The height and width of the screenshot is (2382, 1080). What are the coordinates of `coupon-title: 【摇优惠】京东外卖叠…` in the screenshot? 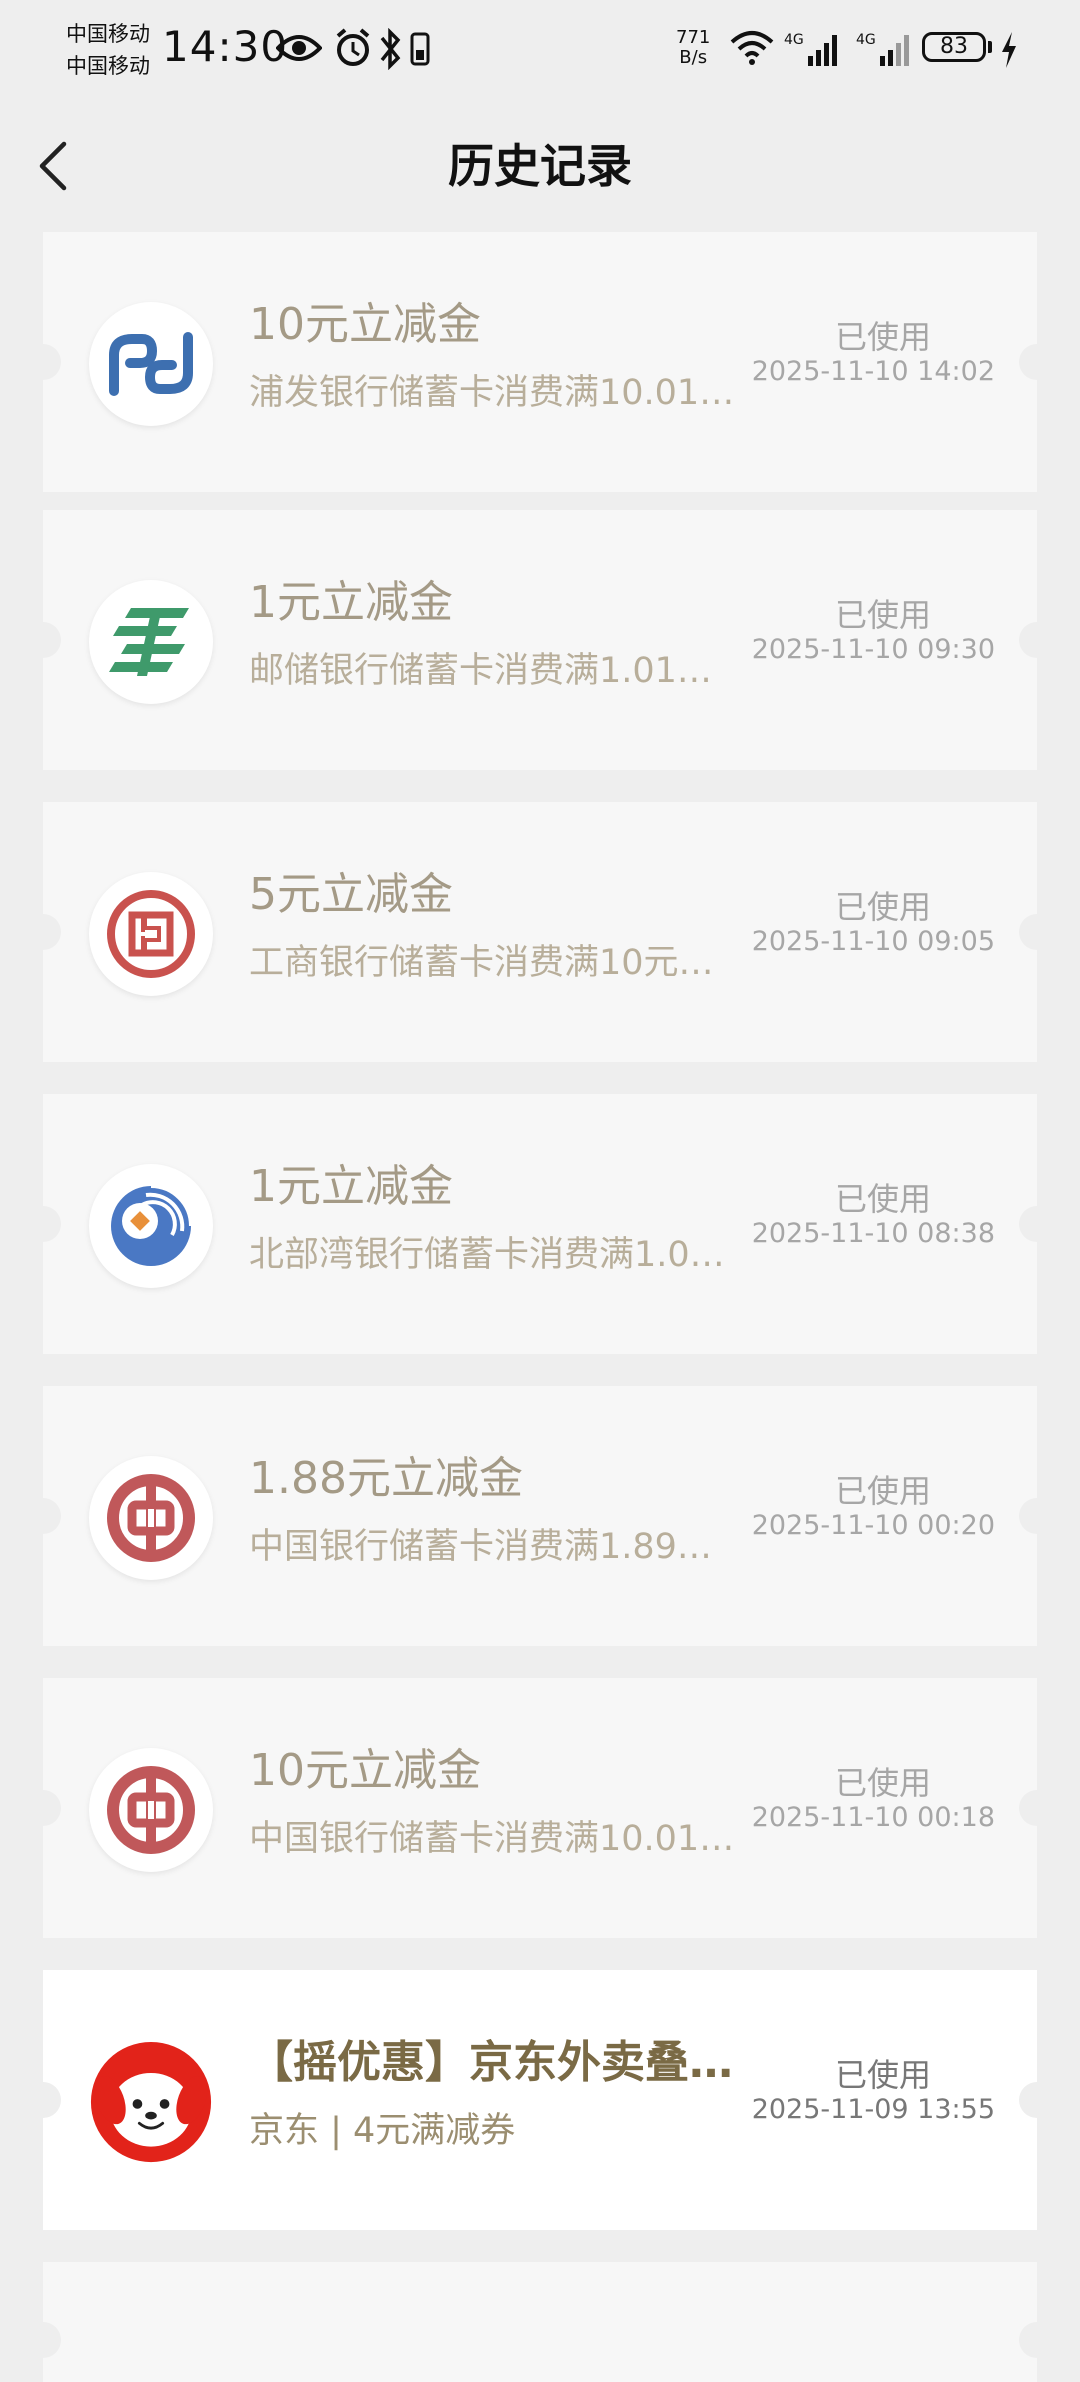 It's located at (491, 2062).